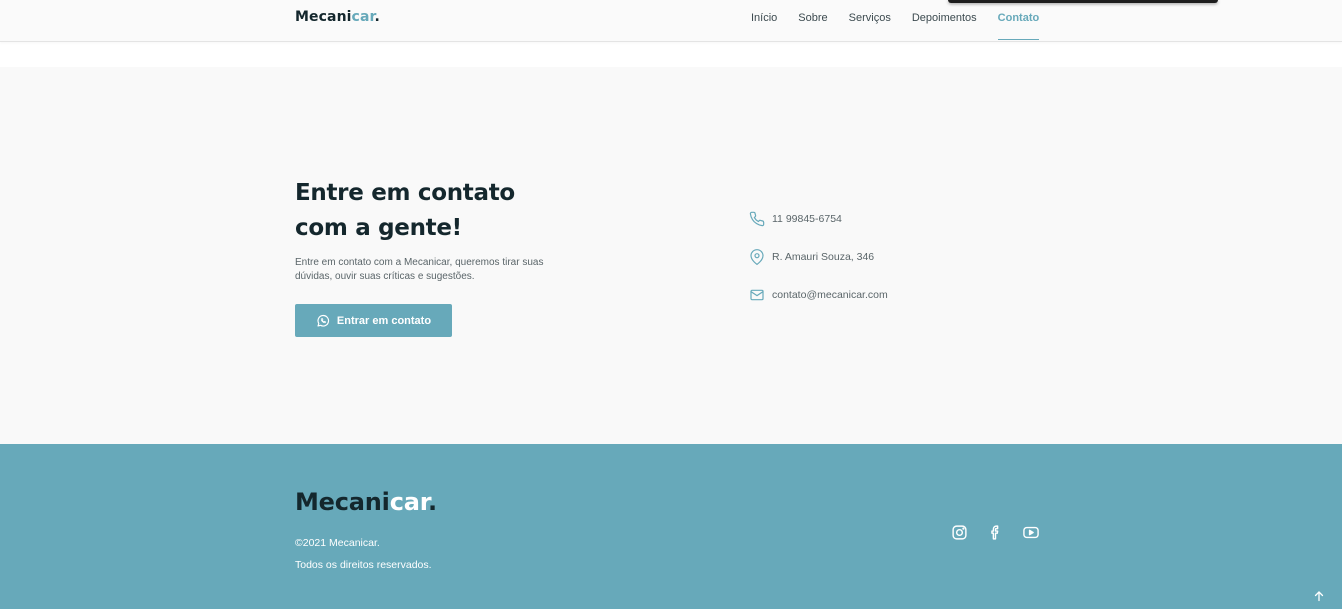 The image size is (1342, 609). I want to click on social-links, so click(995, 532).